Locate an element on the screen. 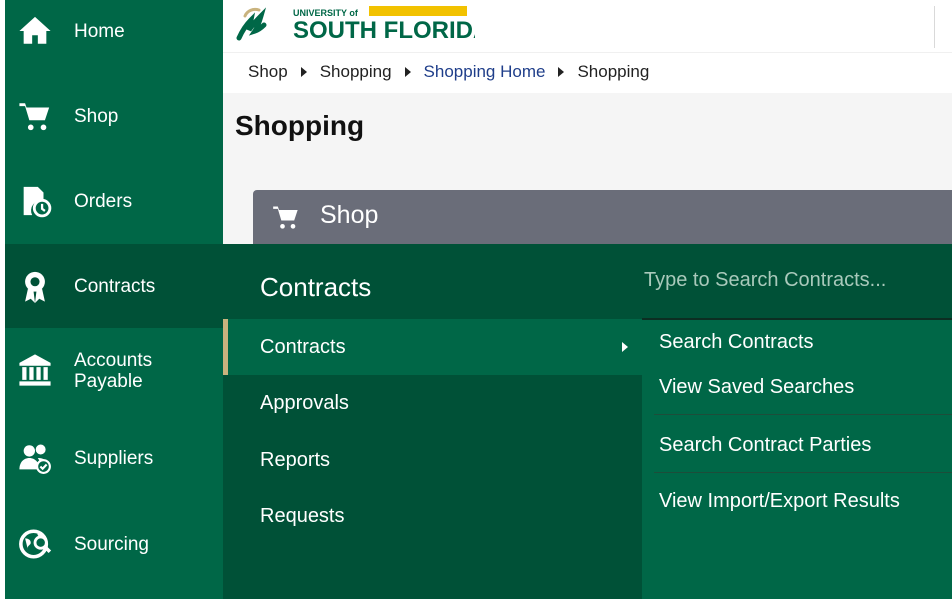 This screenshot has height=599, width=952. flyout-item-label: Approvals is located at coordinates (304, 403).